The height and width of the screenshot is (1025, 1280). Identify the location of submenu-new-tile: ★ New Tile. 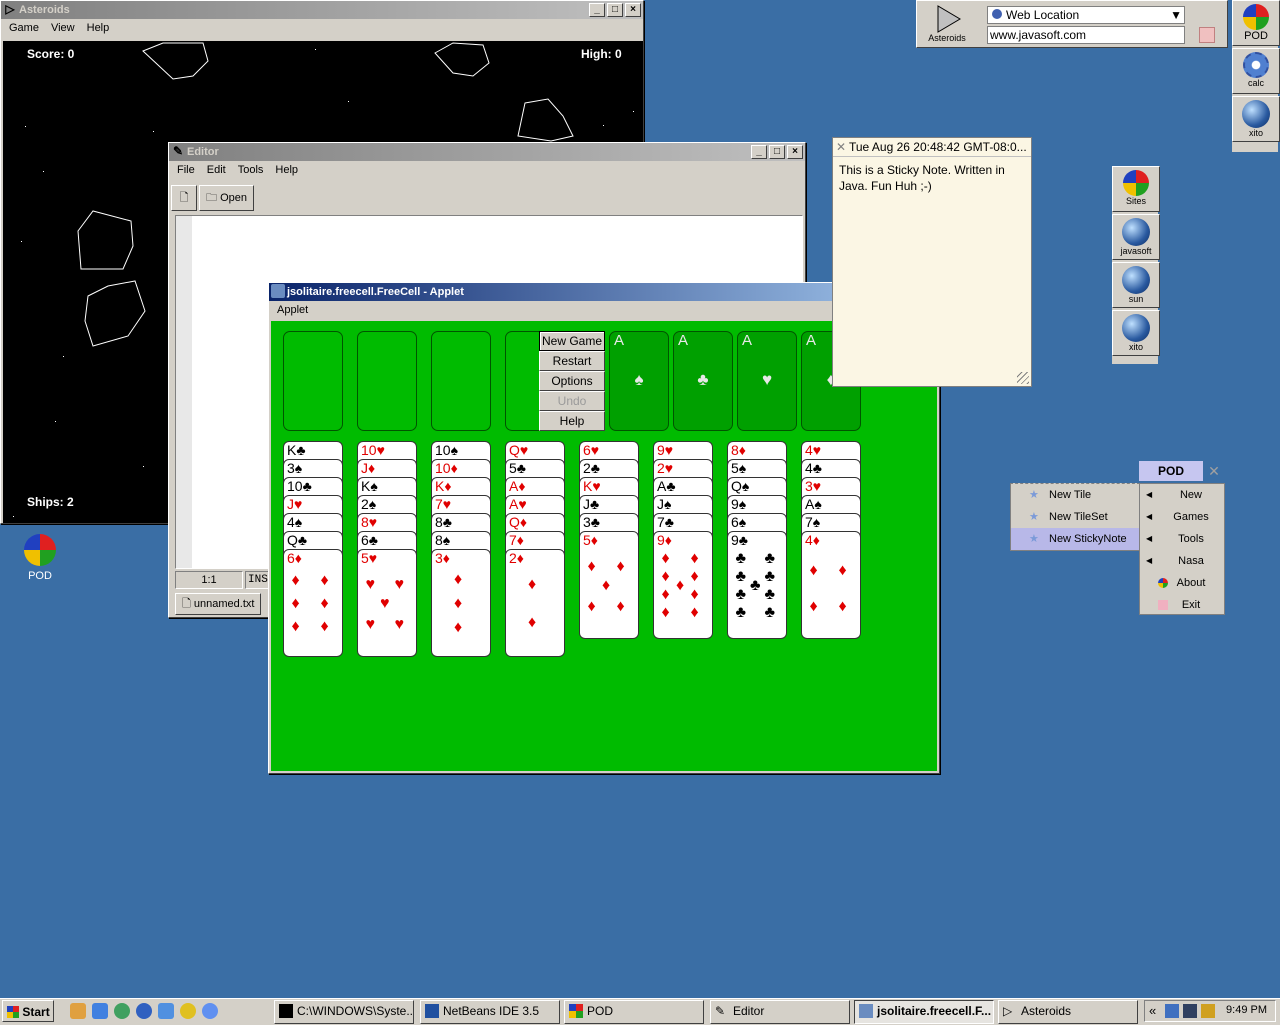
(1075, 495).